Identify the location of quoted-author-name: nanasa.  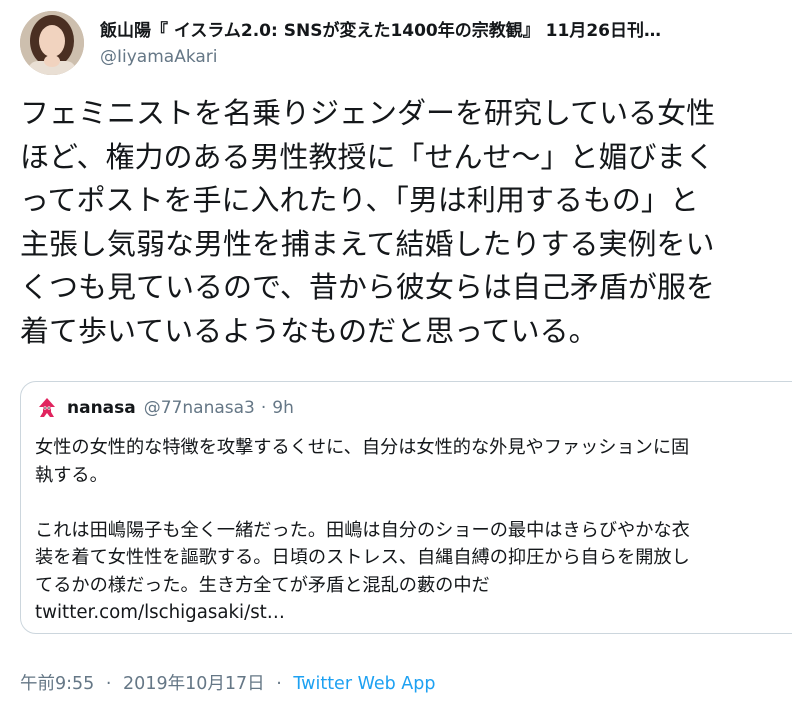
(101, 408).